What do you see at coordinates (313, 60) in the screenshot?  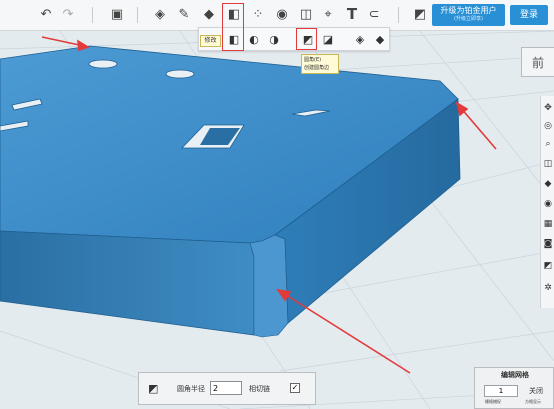 I see `tooltip-fillet-title: 圆角(E)` at bounding box center [313, 60].